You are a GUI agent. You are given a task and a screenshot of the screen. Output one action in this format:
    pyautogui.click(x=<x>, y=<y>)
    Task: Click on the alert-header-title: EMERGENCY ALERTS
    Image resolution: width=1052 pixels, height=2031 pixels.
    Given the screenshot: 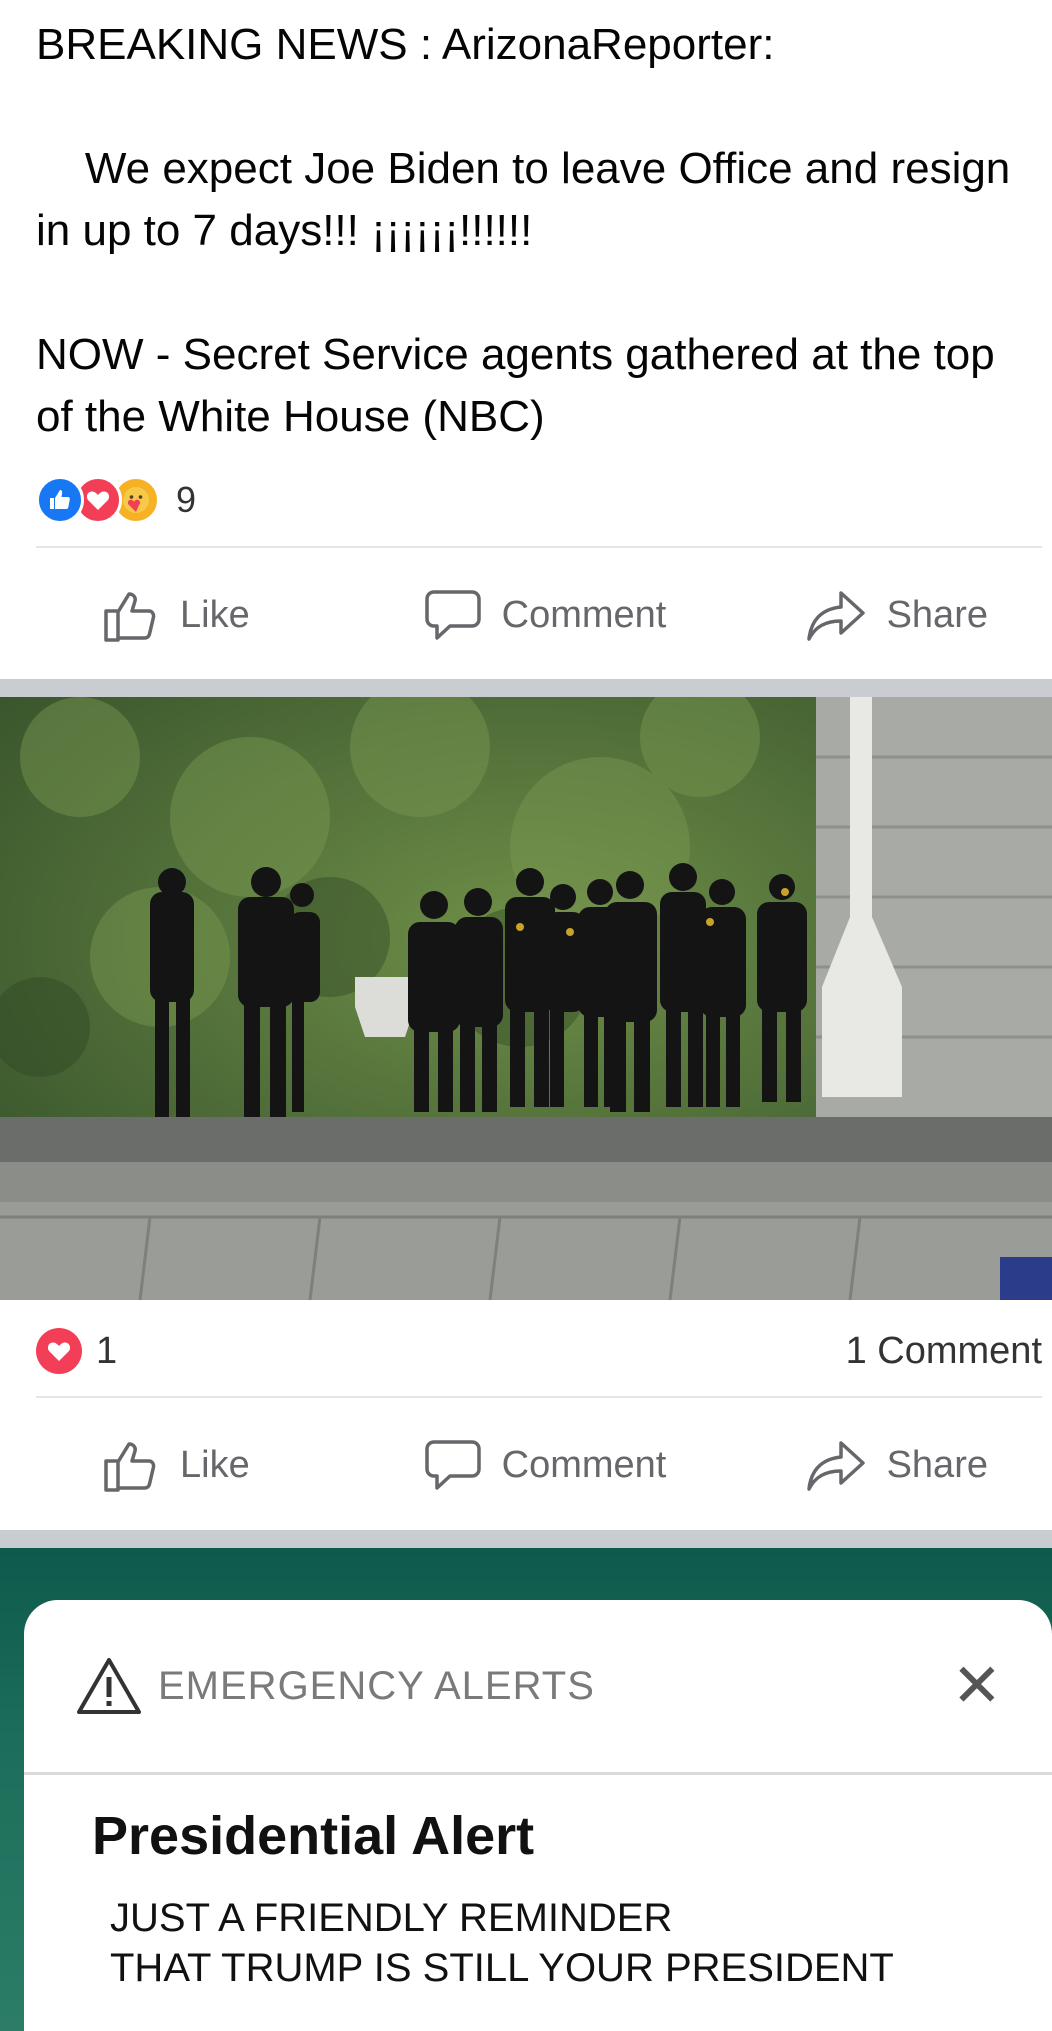 What is the action you would take?
    pyautogui.click(x=376, y=1685)
    